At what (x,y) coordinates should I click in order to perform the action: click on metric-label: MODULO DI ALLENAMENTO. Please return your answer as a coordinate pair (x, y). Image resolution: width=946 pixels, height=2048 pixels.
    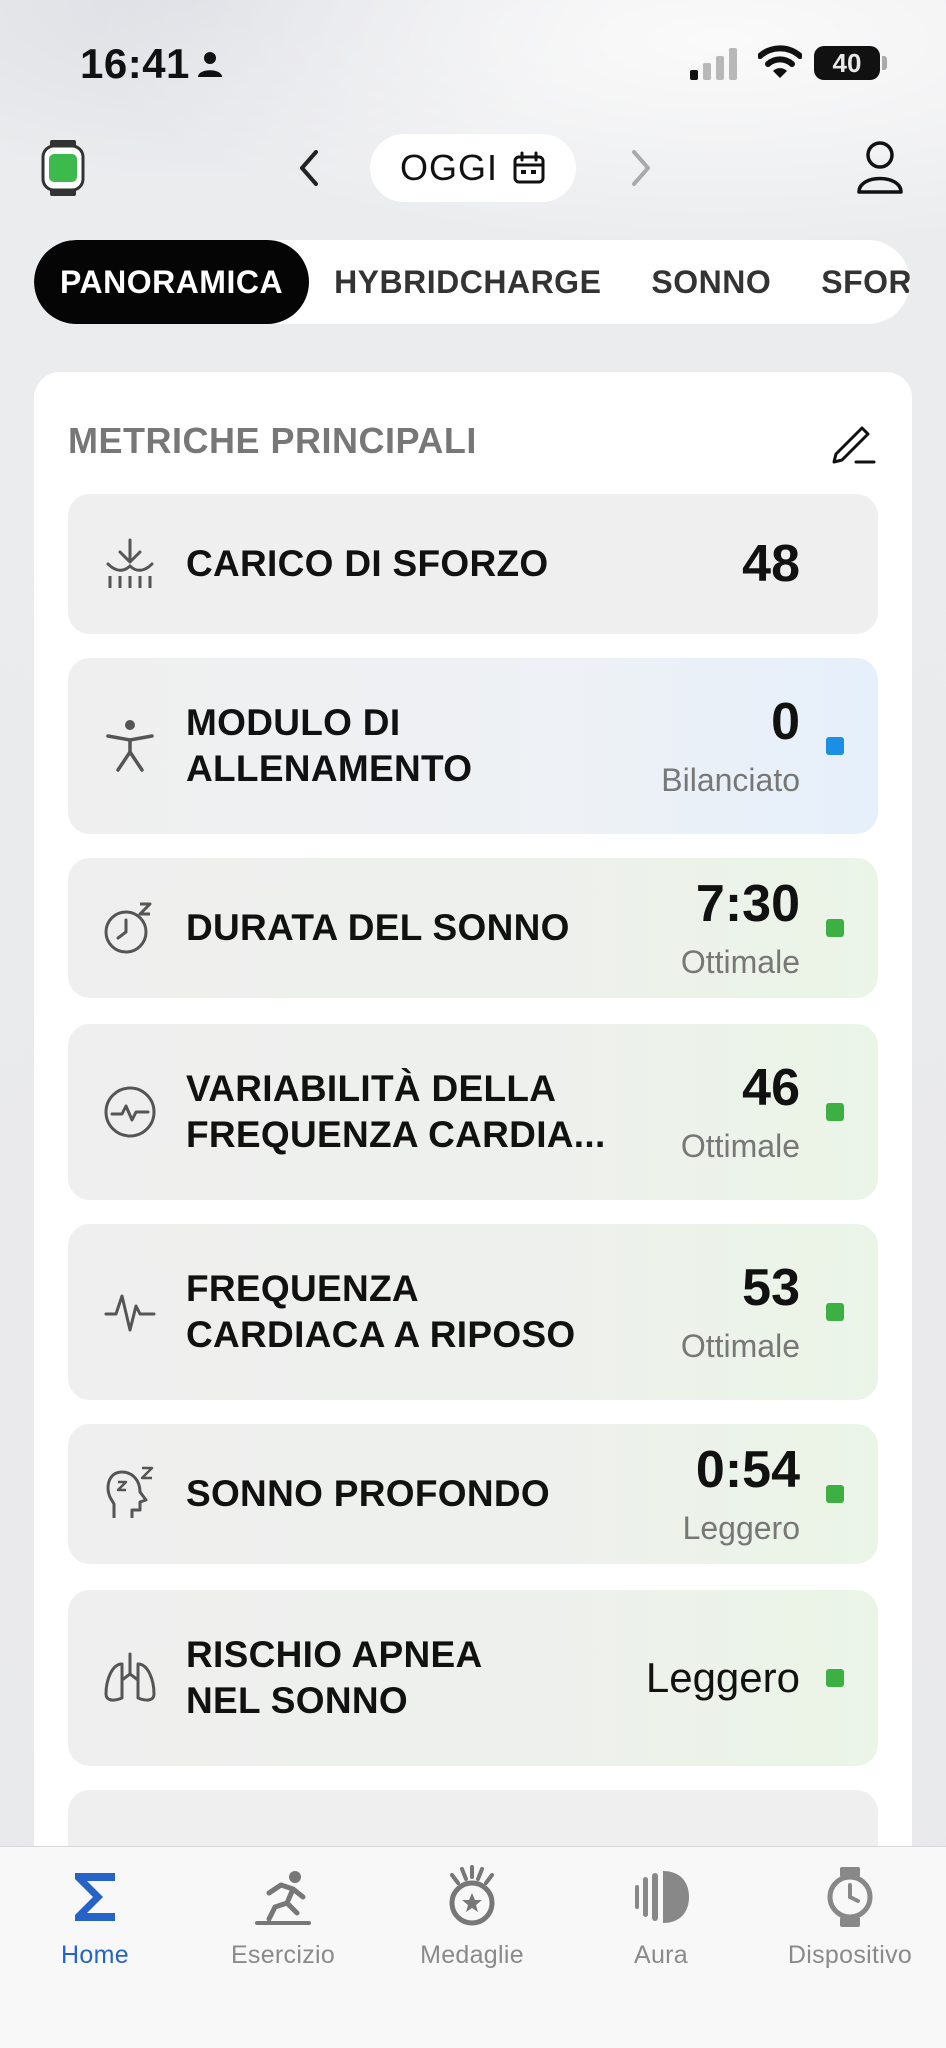
    Looking at the image, I should click on (329, 746).